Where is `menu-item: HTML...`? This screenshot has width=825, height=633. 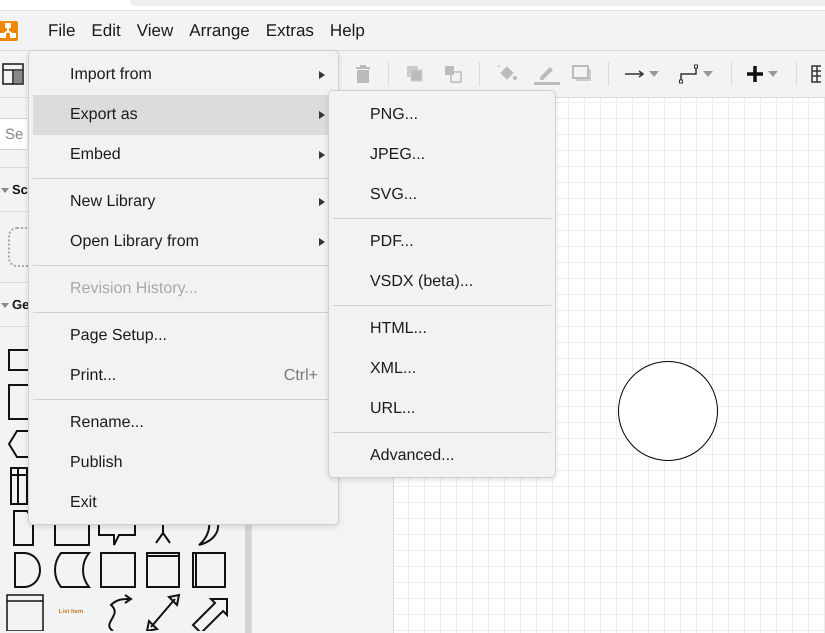
menu-item: HTML... is located at coordinates (442, 329).